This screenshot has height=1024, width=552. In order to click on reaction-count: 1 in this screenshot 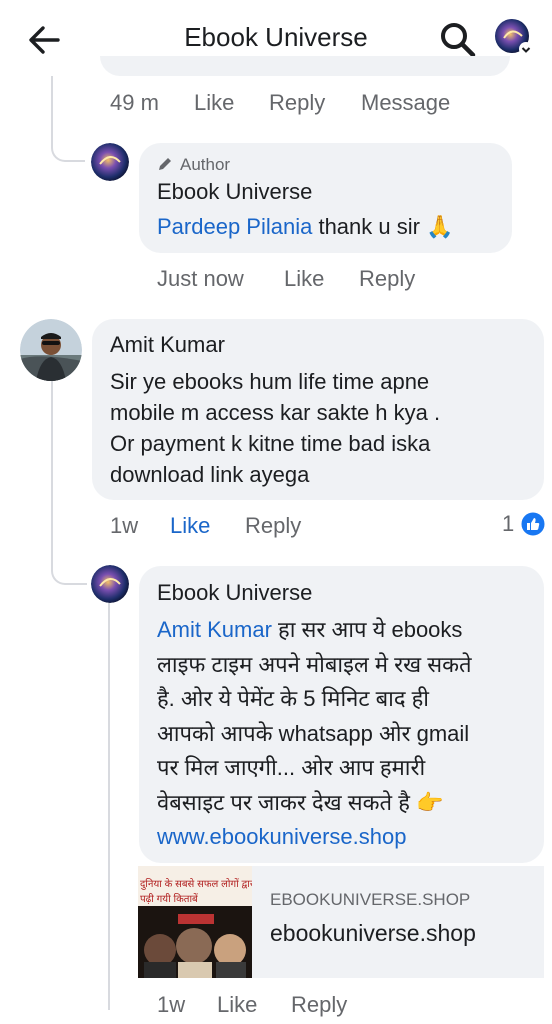, I will do `click(525, 524)`.